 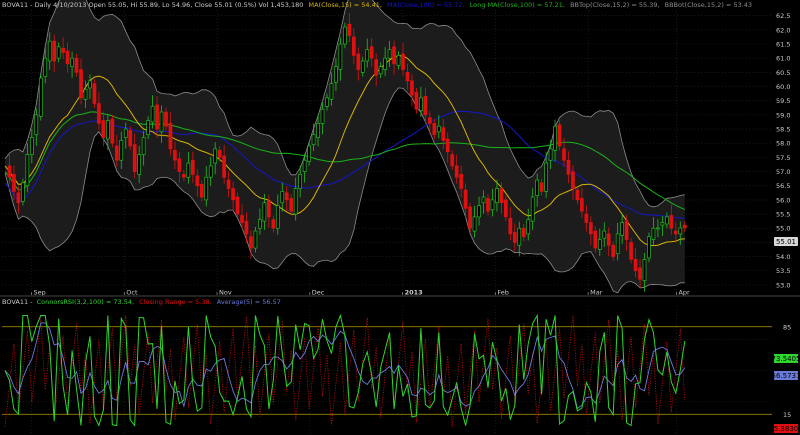 What do you see at coordinates (414, 293) in the screenshot?
I see `x-tick-label: 2013` at bounding box center [414, 293].